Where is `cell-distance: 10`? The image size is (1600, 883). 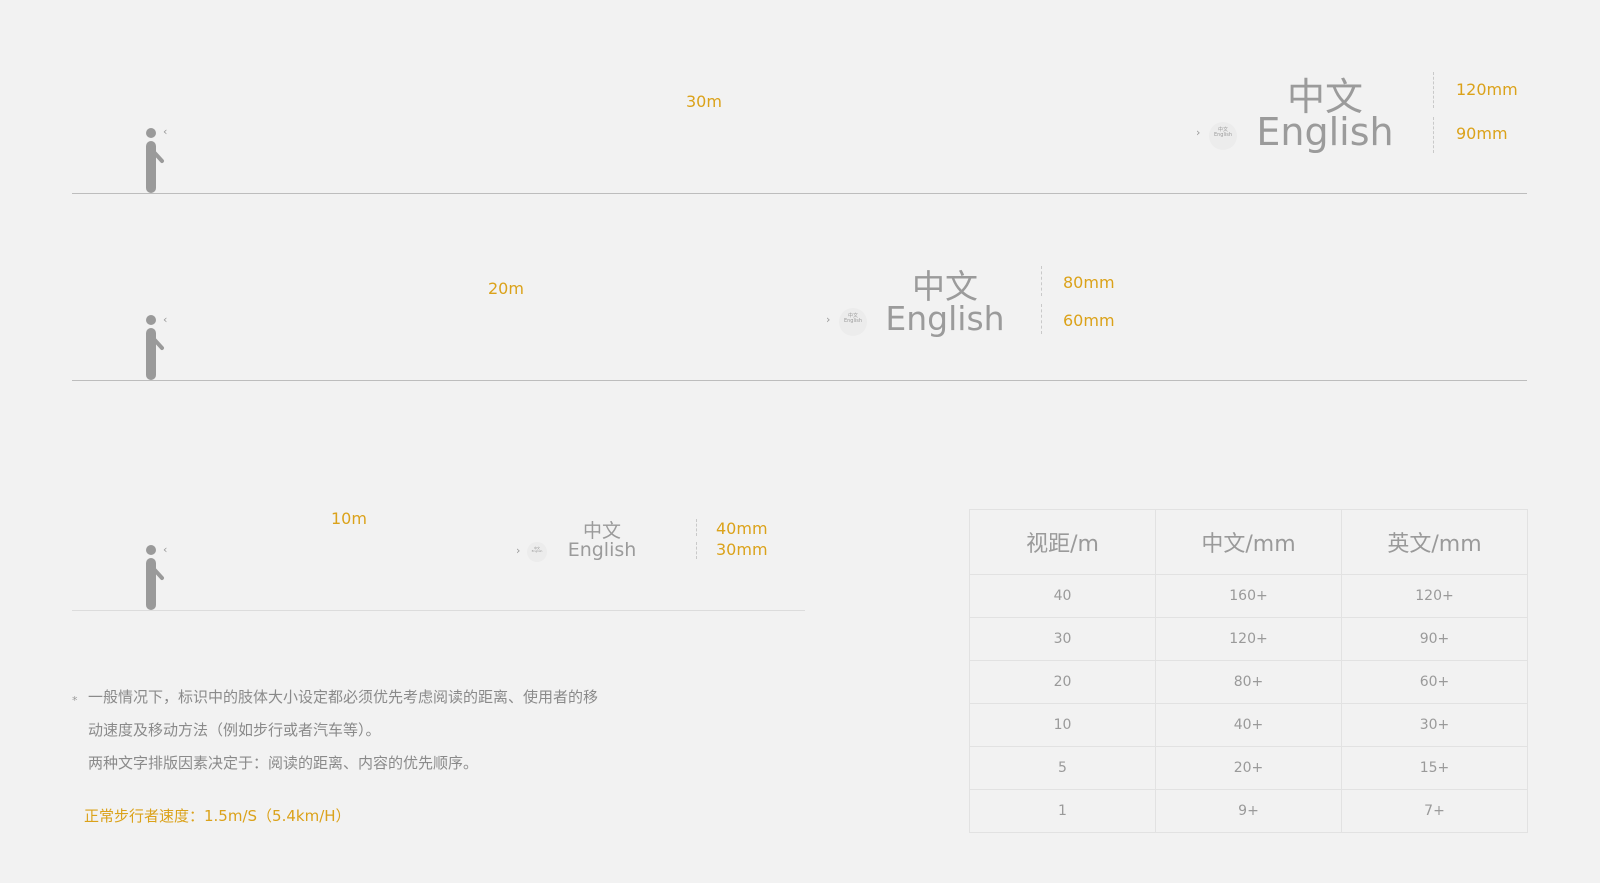 cell-distance: 10 is located at coordinates (1062, 725).